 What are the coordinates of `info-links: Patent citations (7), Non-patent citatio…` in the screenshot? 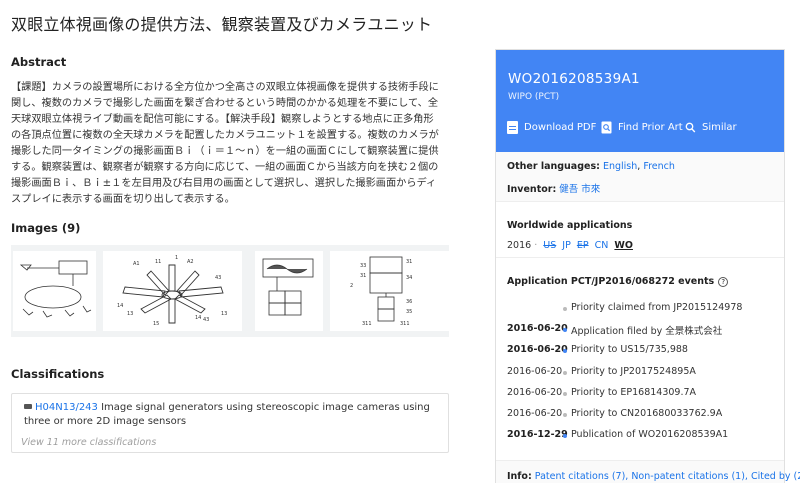 It's located at (667, 476).